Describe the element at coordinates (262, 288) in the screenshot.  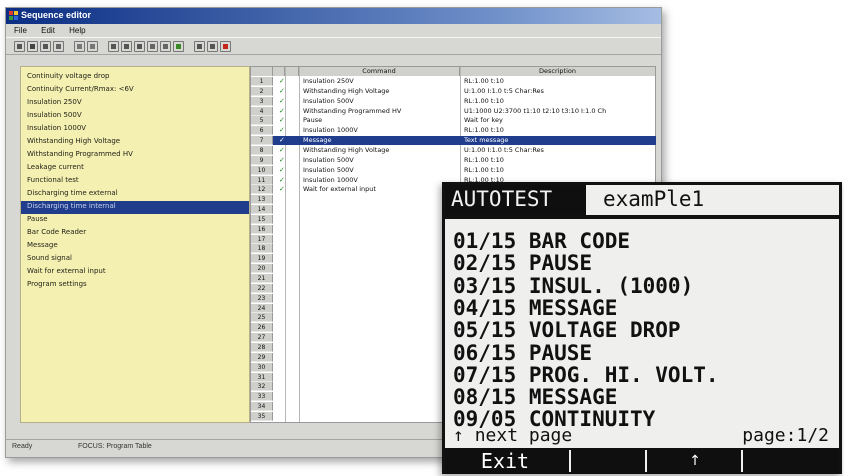
I see `row-number: 22` at that location.